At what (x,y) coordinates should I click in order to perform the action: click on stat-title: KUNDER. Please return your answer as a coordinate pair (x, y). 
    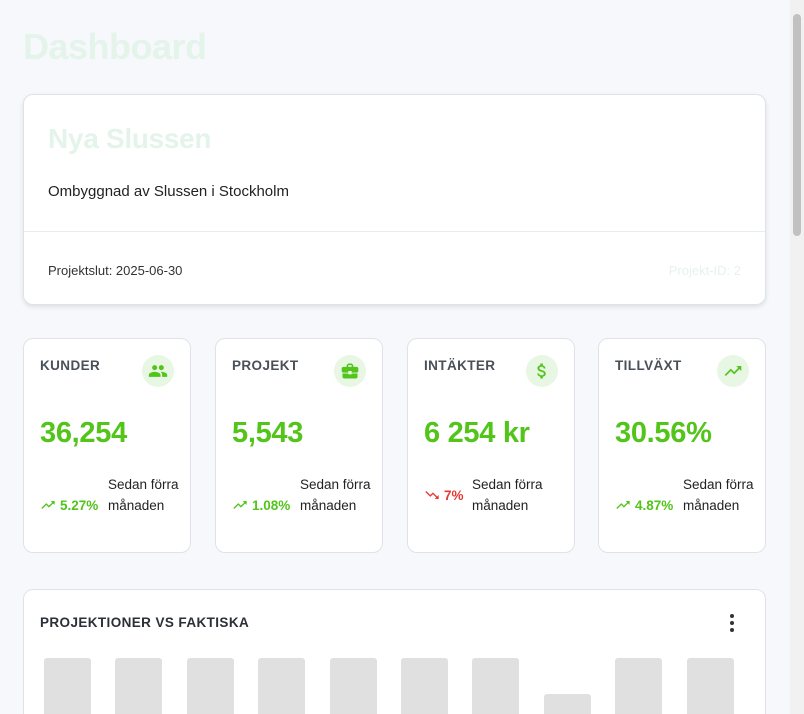
    Looking at the image, I should click on (70, 365).